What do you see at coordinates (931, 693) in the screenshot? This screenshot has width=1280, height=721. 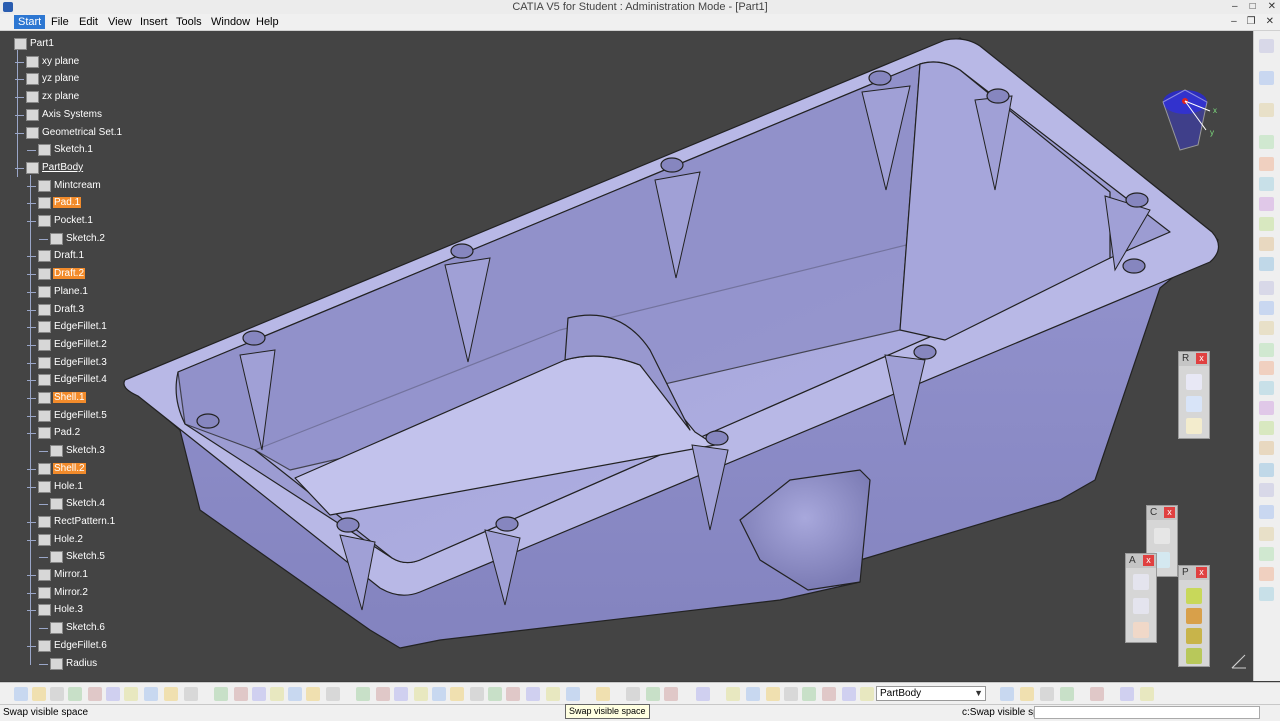 I see `current-body-select: PartBody ▼` at bounding box center [931, 693].